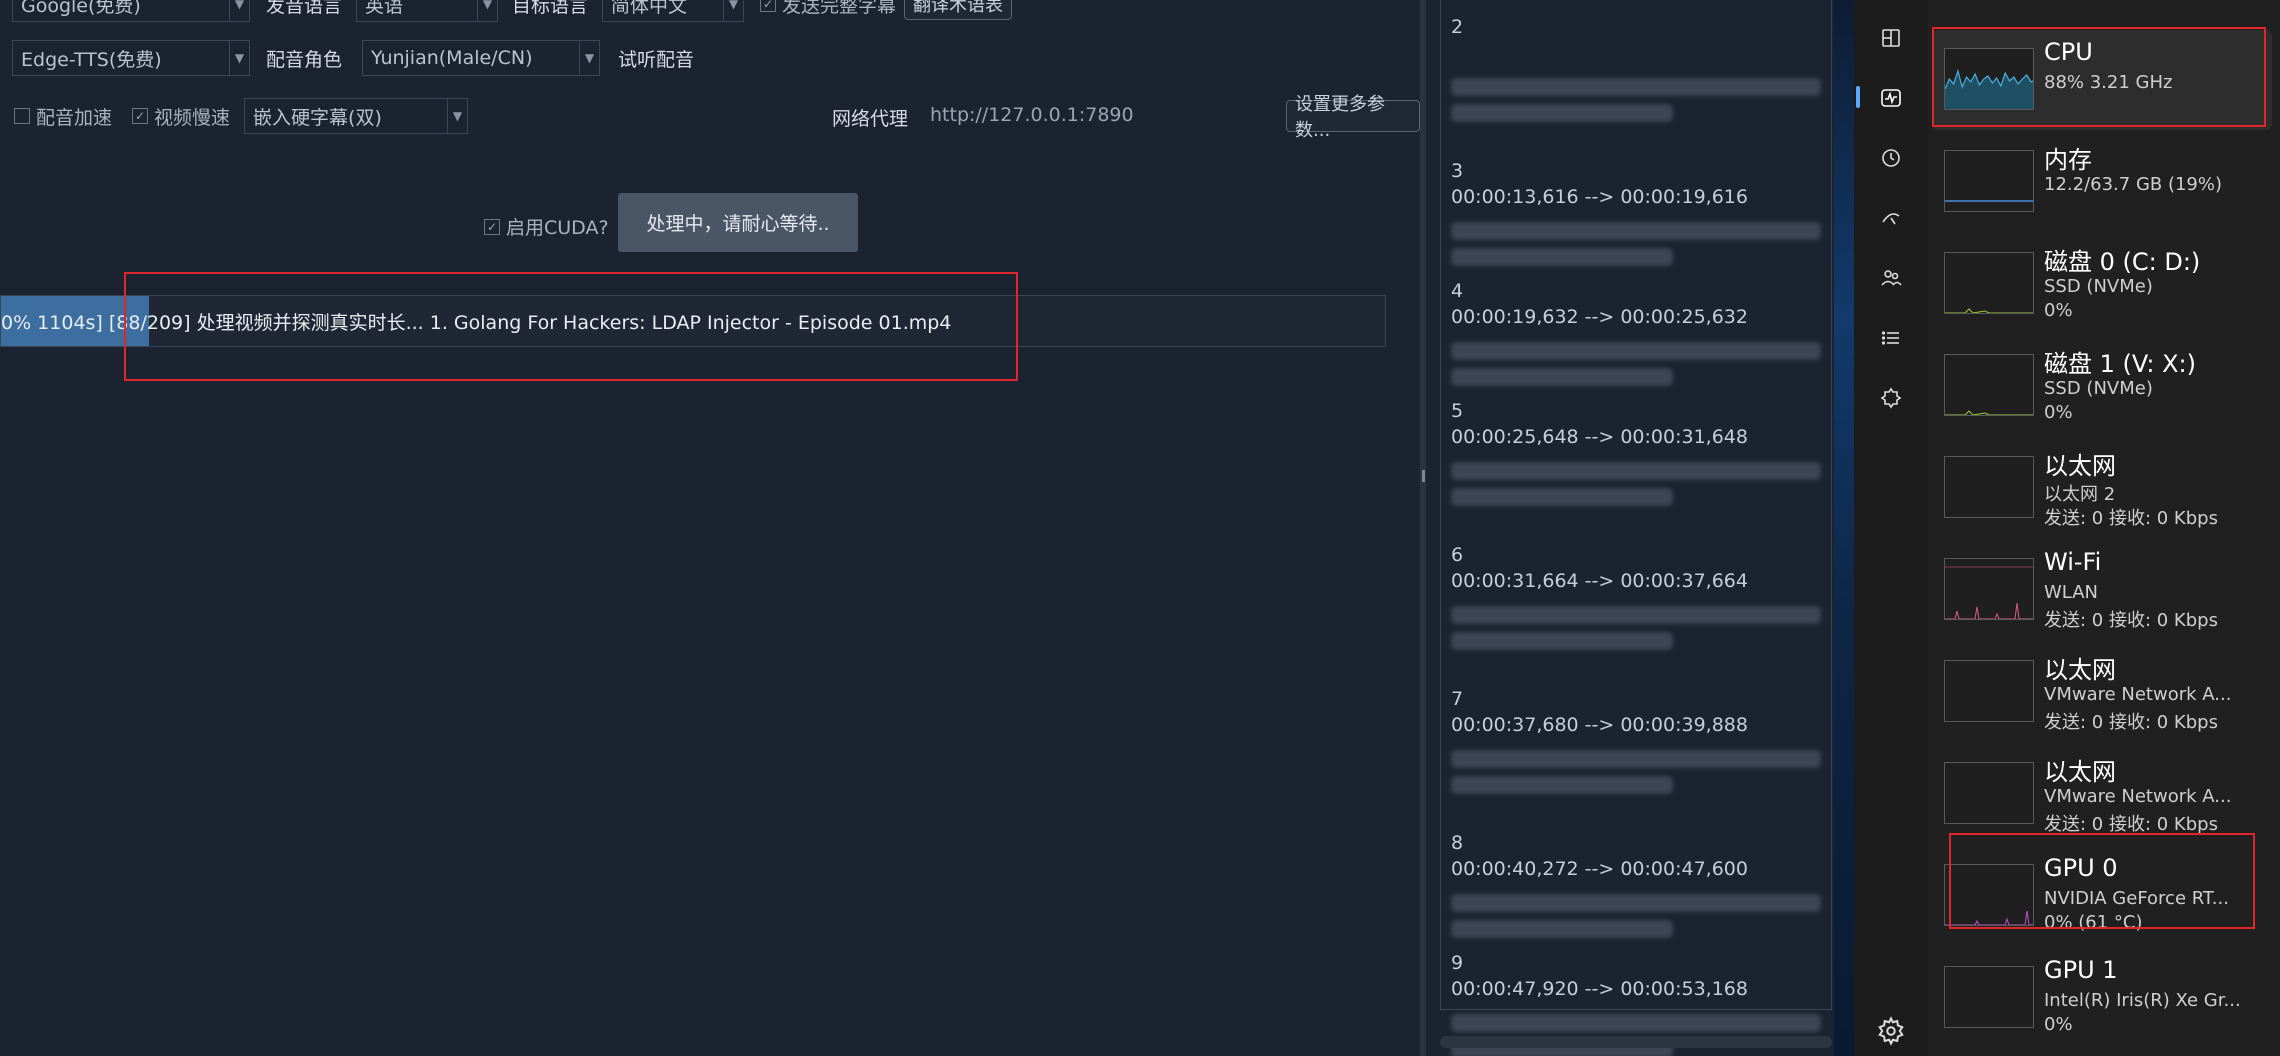 This screenshot has height=1056, width=2280. What do you see at coordinates (356, 116) in the screenshot?
I see `subtitle-mode-select: 嵌入硬字幕(双) ▼` at bounding box center [356, 116].